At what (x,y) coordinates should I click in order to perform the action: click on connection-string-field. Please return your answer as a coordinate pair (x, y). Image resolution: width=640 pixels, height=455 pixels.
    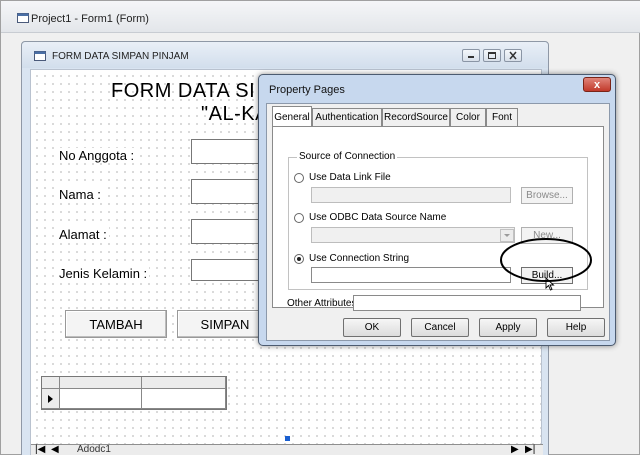
    Looking at the image, I should click on (411, 275).